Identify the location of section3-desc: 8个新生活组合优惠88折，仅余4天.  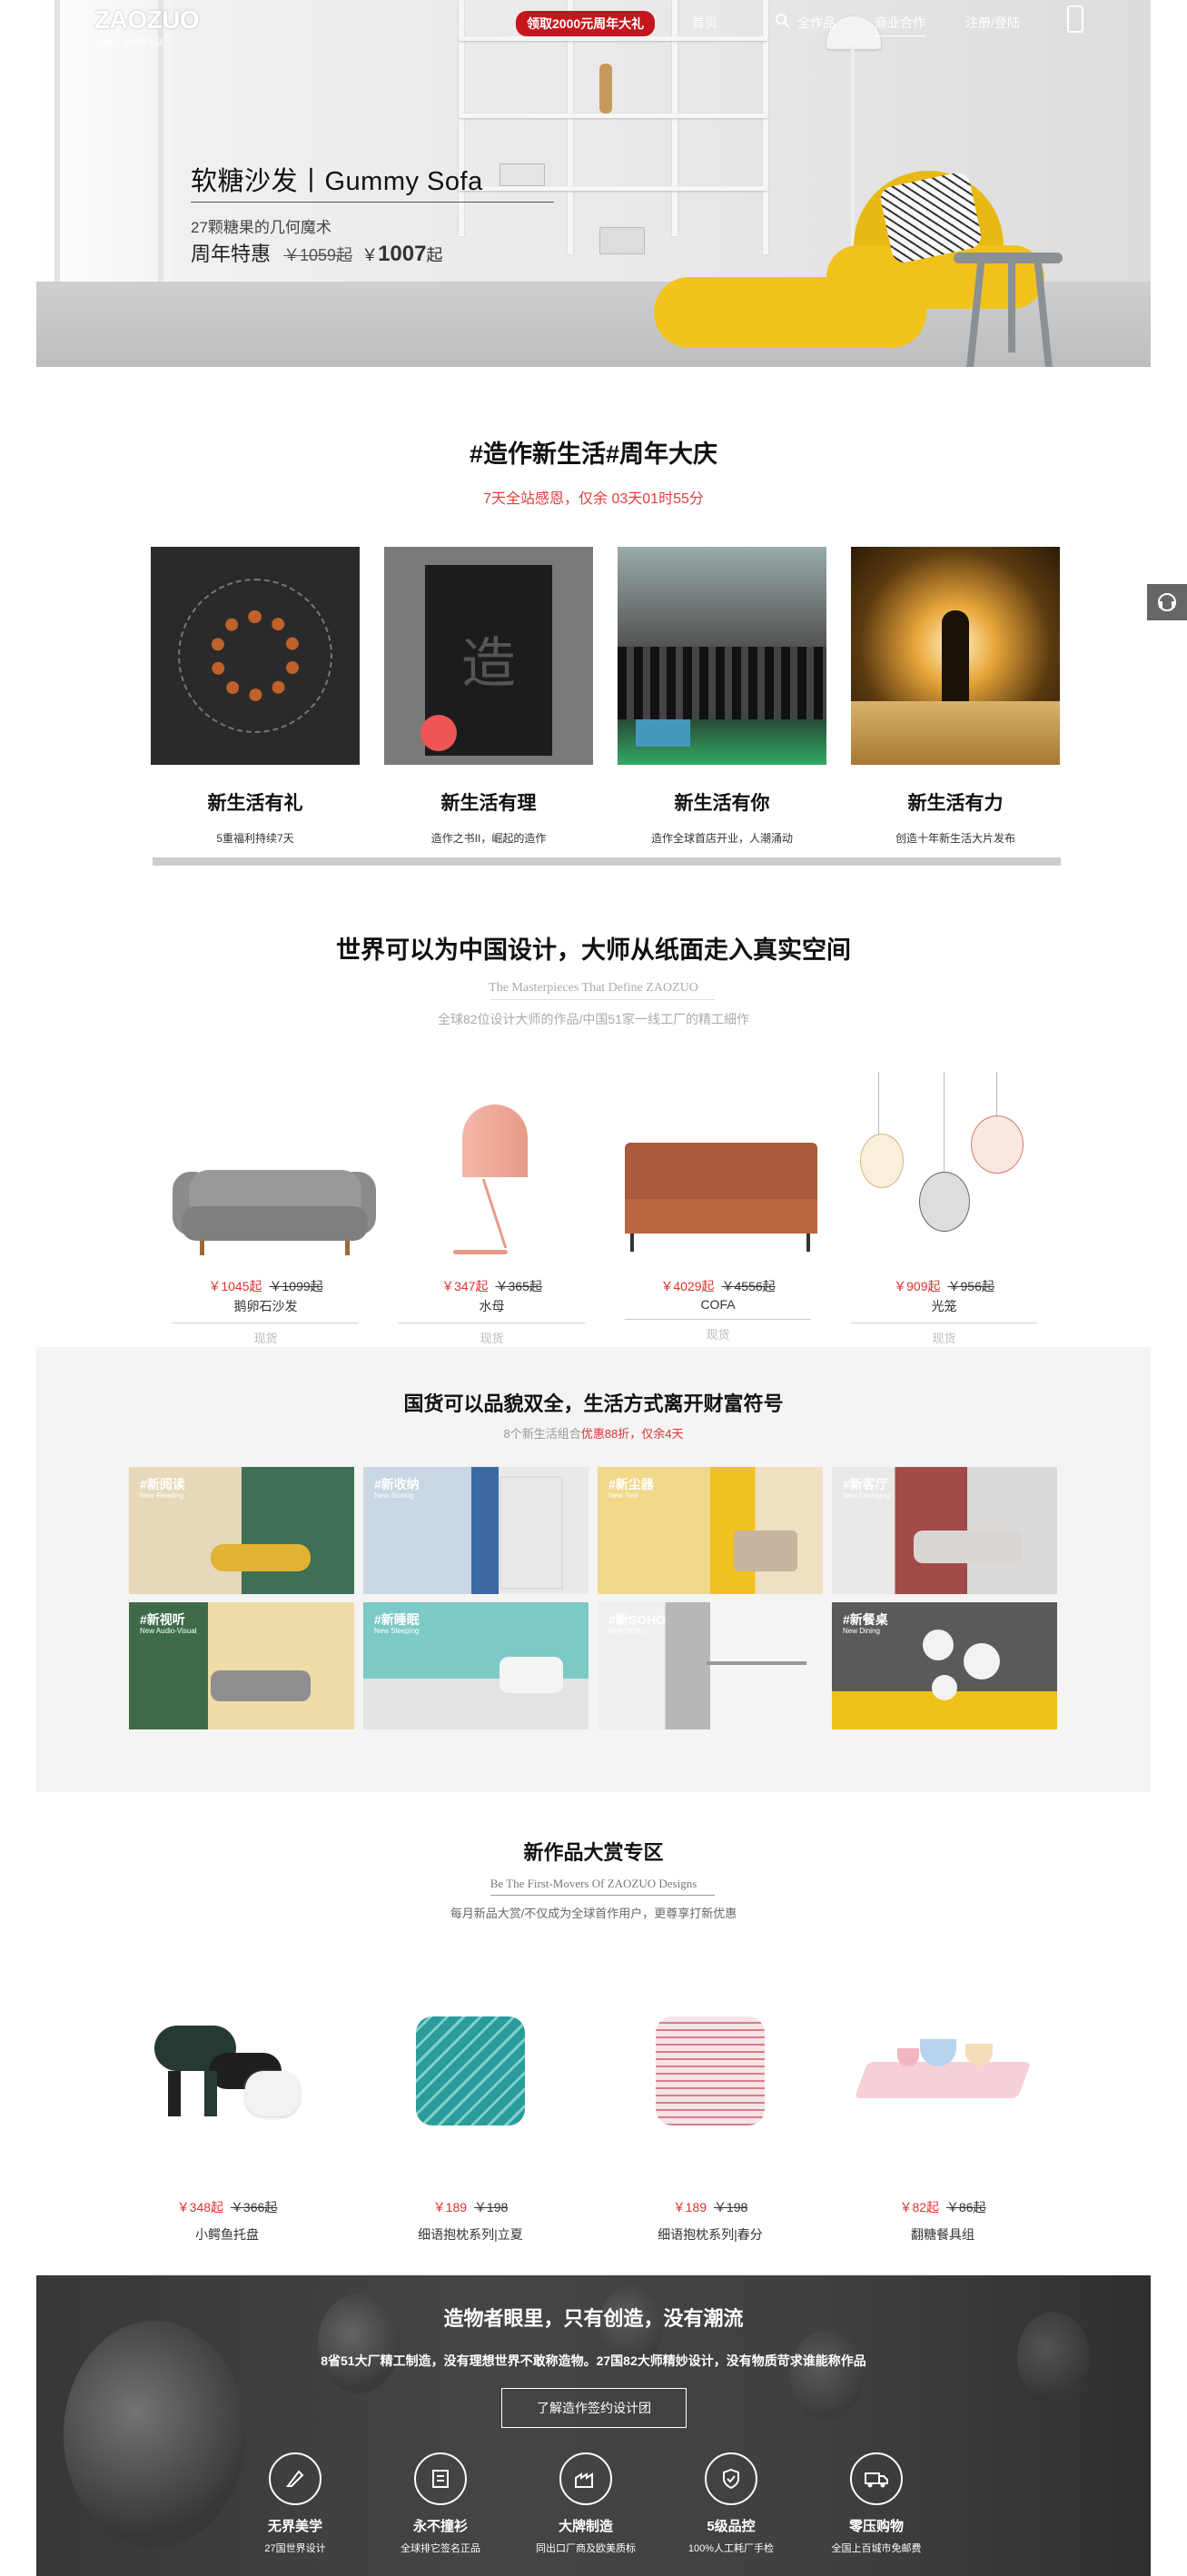
(593, 1433).